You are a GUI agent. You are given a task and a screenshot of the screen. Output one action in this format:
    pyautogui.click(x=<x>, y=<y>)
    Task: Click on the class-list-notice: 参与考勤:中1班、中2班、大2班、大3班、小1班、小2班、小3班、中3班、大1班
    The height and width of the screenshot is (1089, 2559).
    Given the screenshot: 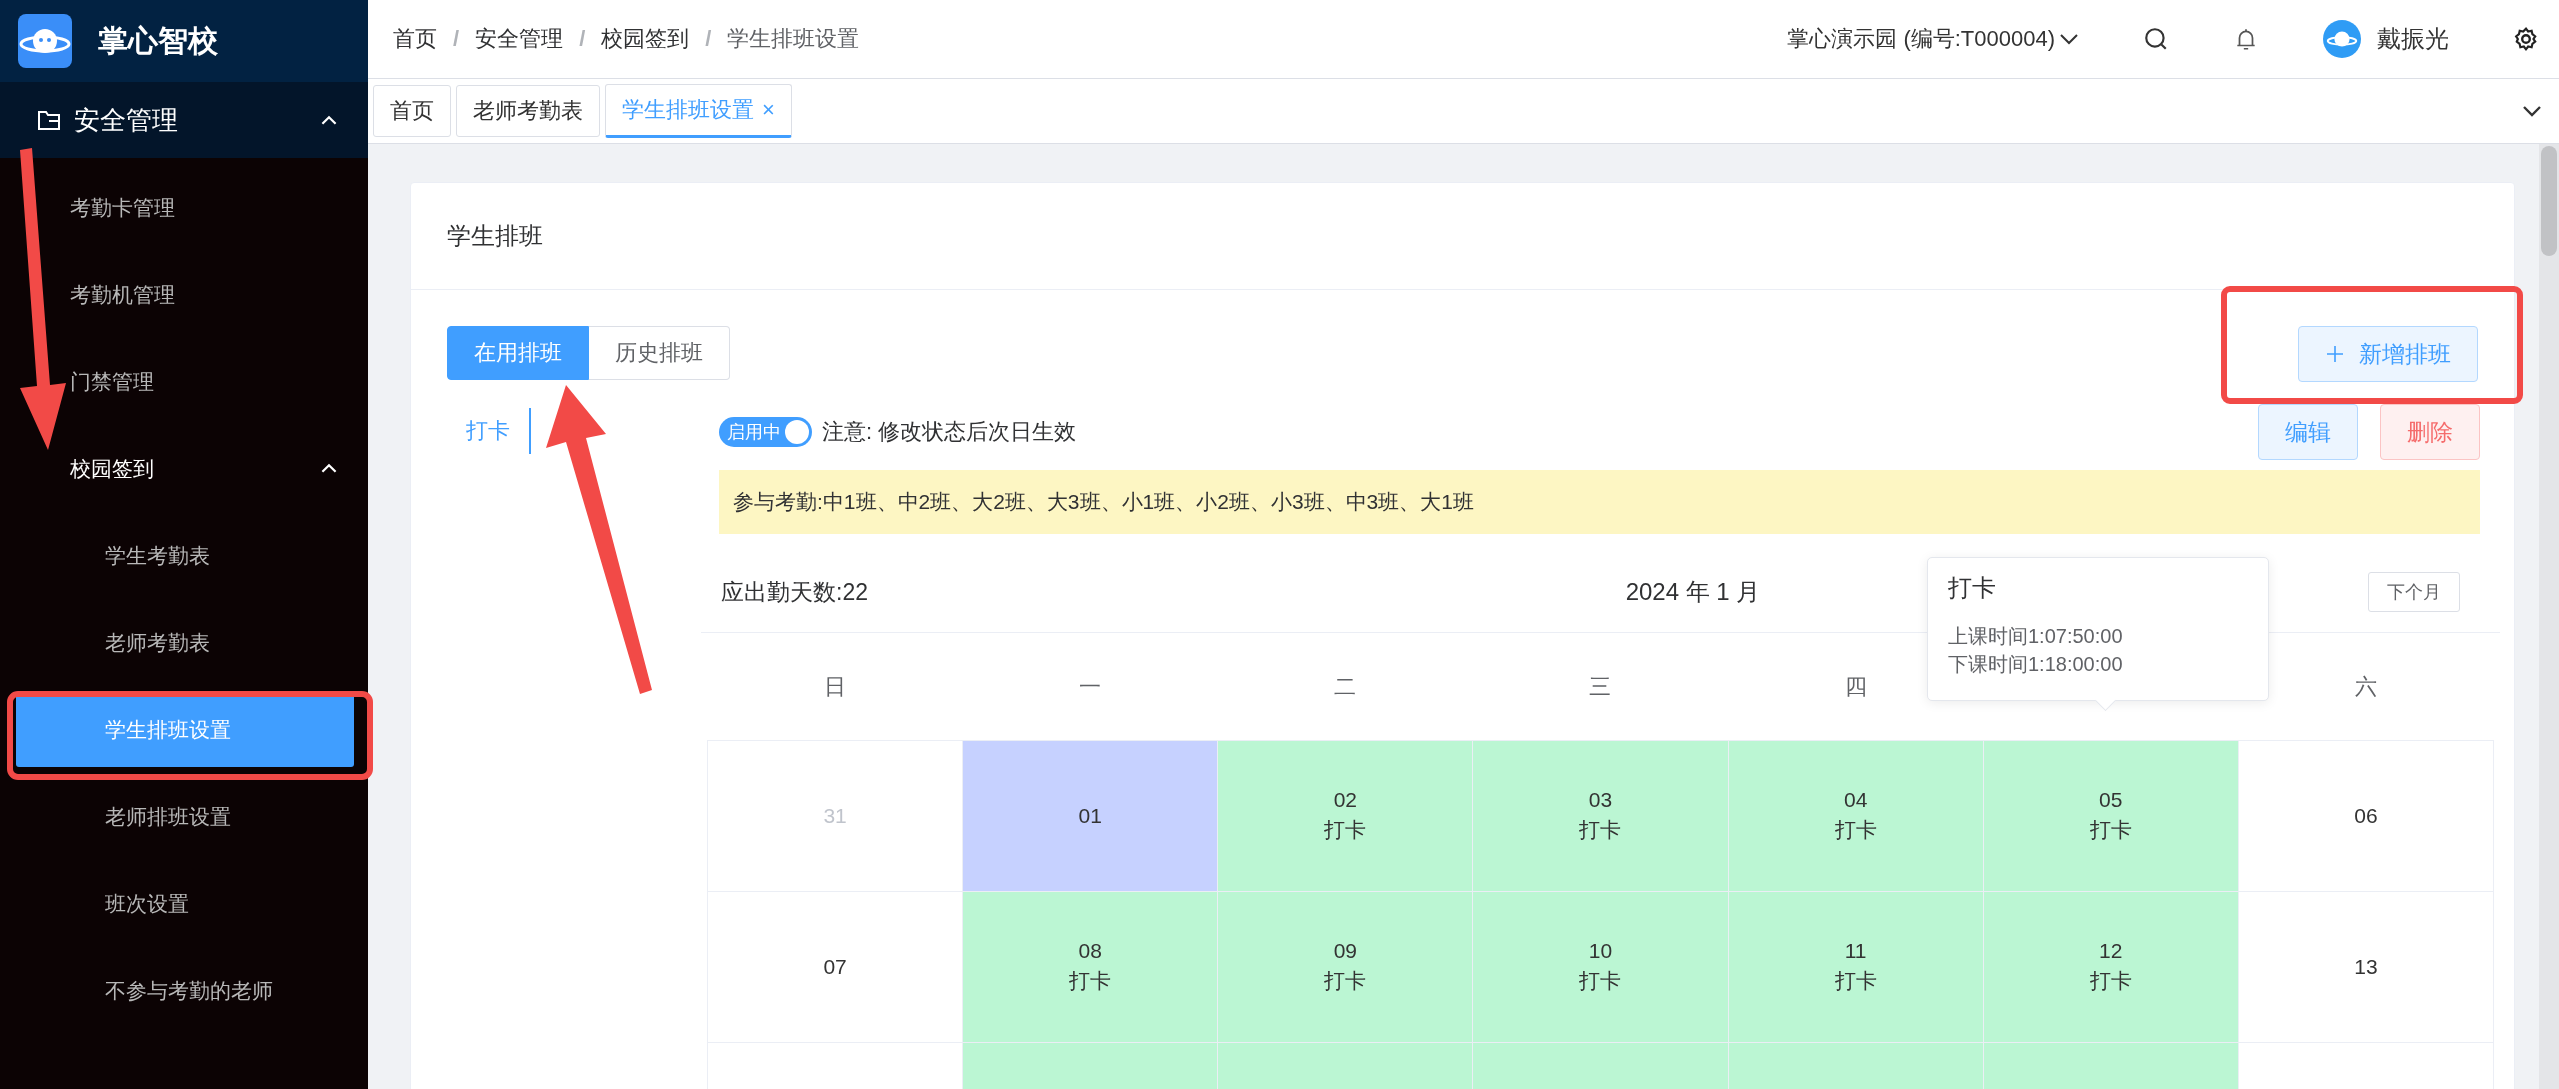 What is the action you would take?
    pyautogui.click(x=1599, y=502)
    